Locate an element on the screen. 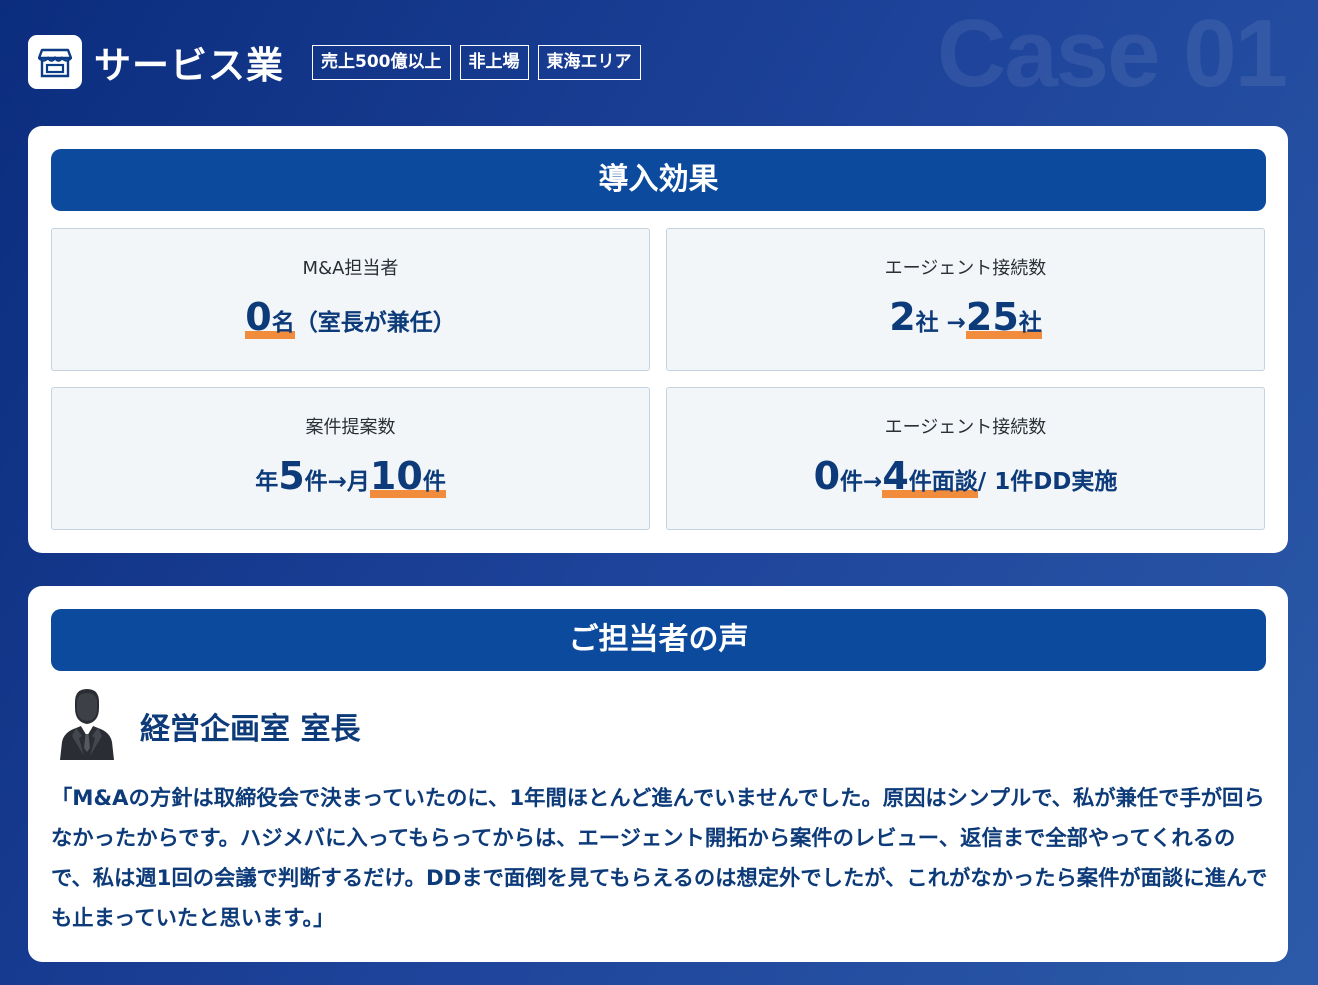 The width and height of the screenshot is (1318, 985). tag-list: 売上500億以上 非上場 東海エリア is located at coordinates (476, 62).